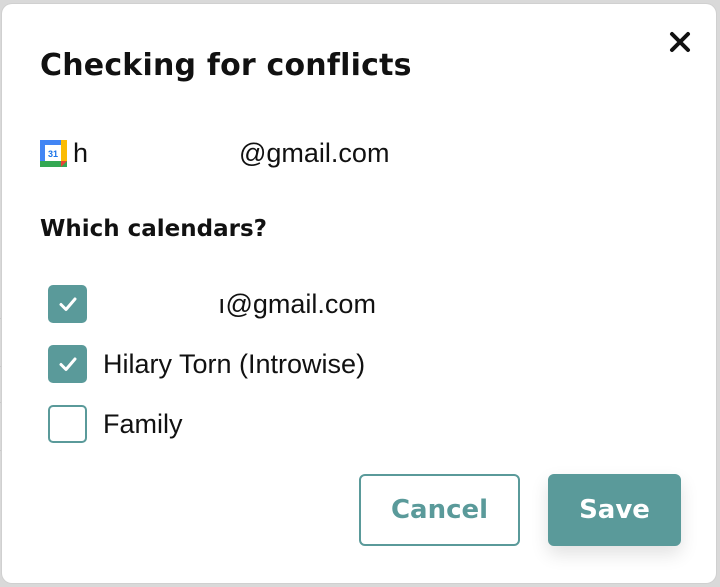  What do you see at coordinates (226, 65) in the screenshot?
I see `dialog-title: Checking for conflicts` at bounding box center [226, 65].